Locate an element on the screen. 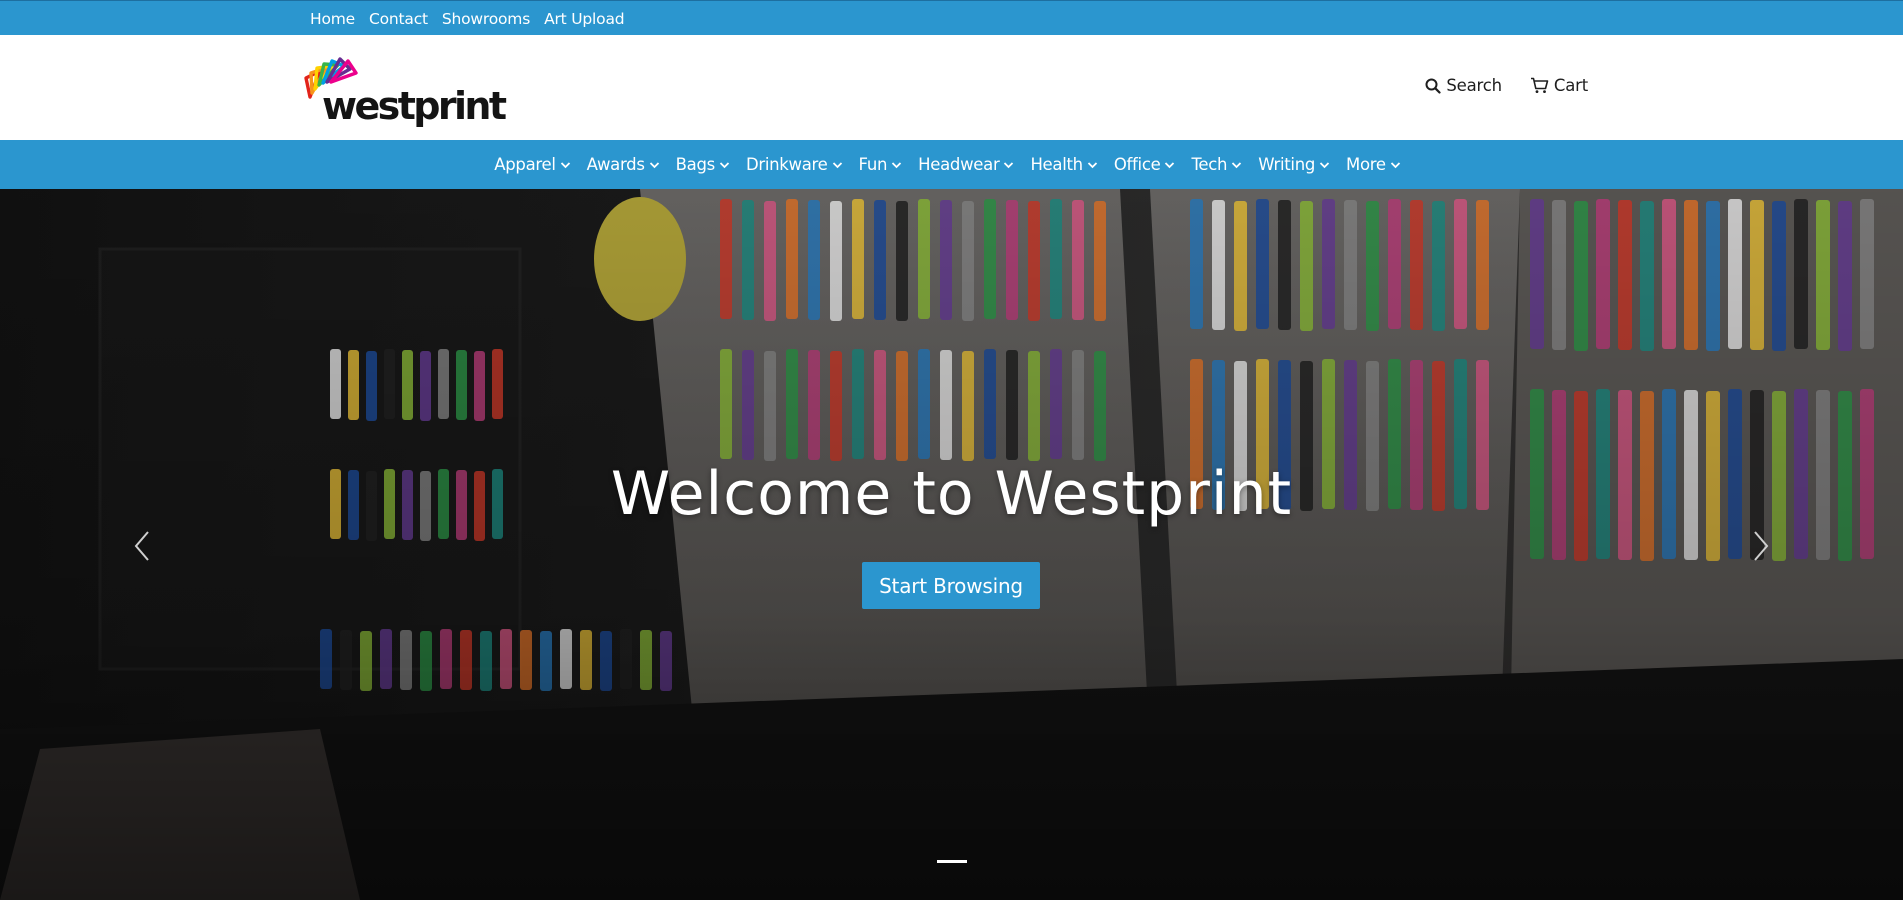 This screenshot has width=1903, height=900. nav-category-drinkware: Drinkware is located at coordinates (794, 164).